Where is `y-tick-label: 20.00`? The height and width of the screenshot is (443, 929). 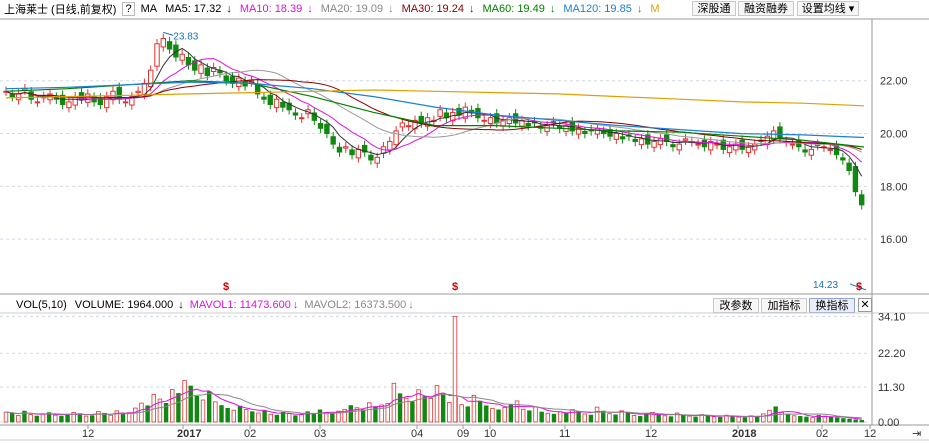
y-tick-label: 20.00 is located at coordinates (894, 135).